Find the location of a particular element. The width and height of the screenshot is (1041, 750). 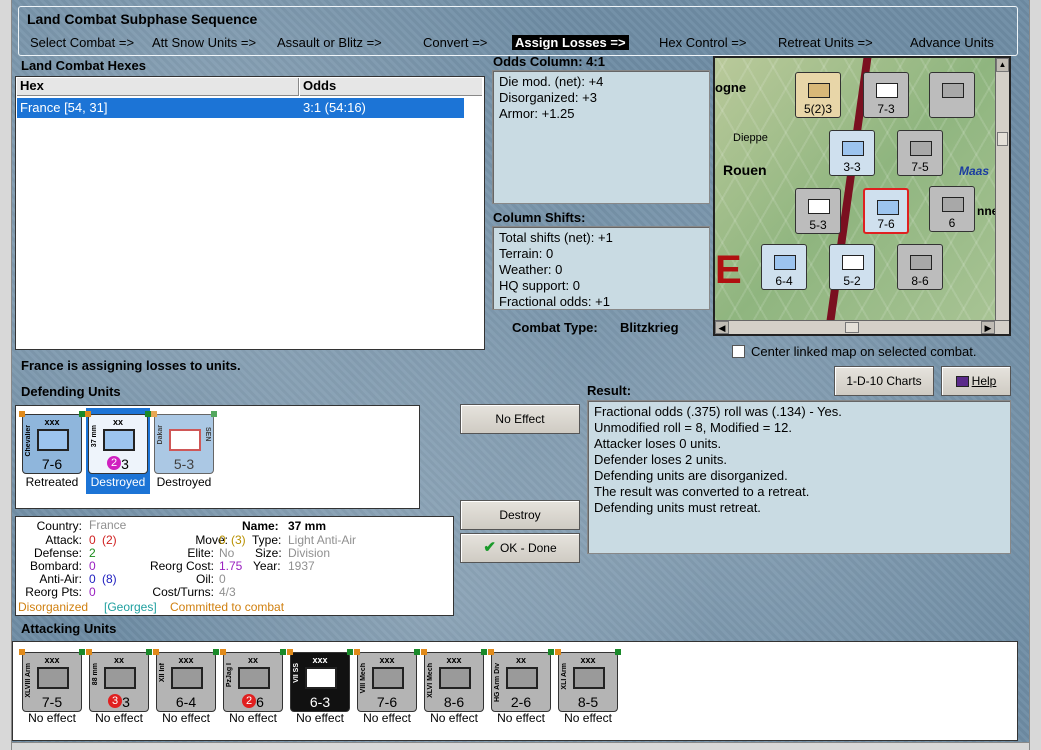

map-unit: 6 is located at coordinates (952, 209).